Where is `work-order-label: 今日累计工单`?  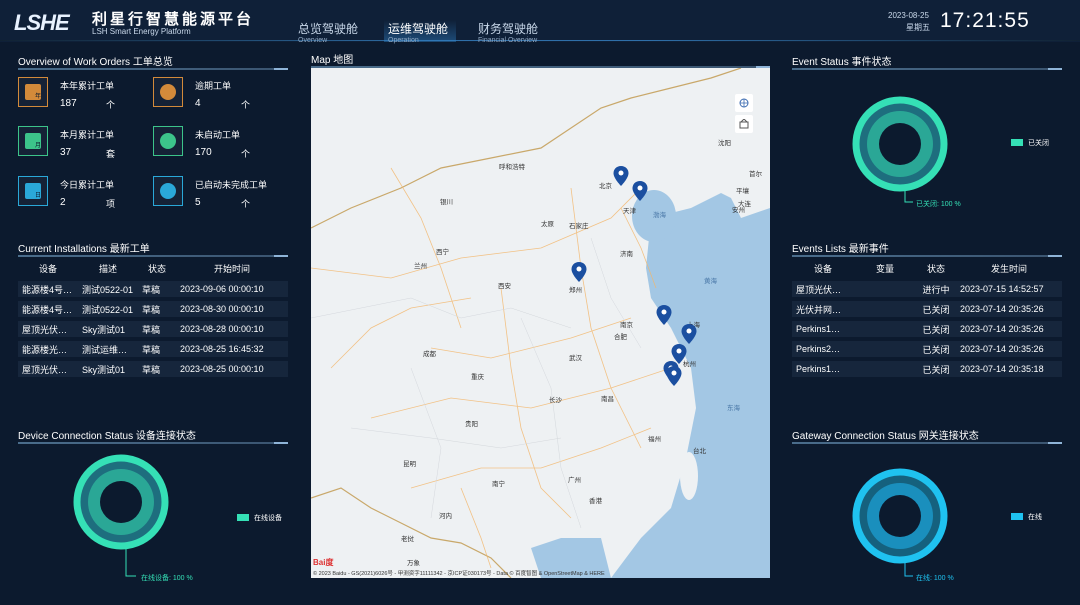 work-order-label: 今日累计工单 is located at coordinates (87, 185).